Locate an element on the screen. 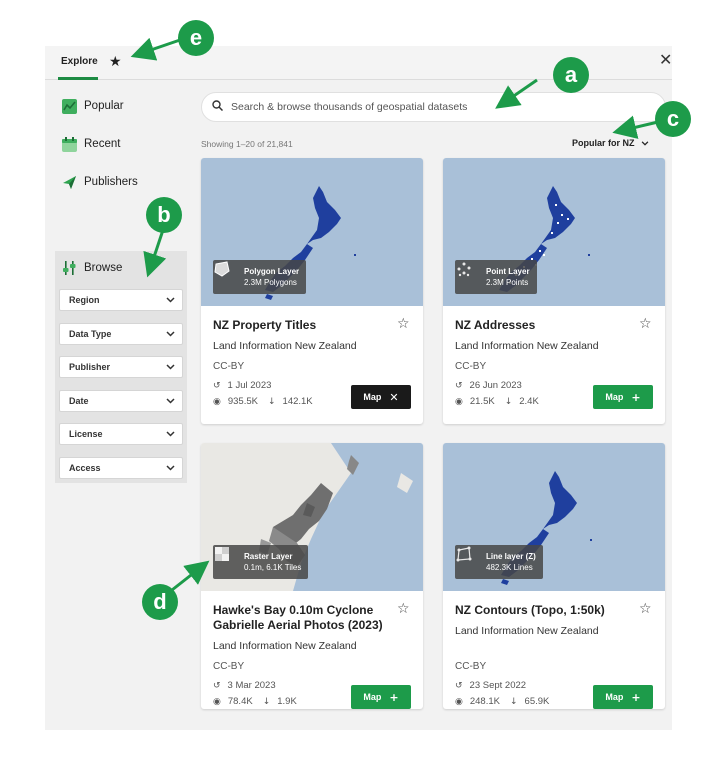 The width and height of the screenshot is (720, 770). callout-b: b is located at coordinates (164, 215).